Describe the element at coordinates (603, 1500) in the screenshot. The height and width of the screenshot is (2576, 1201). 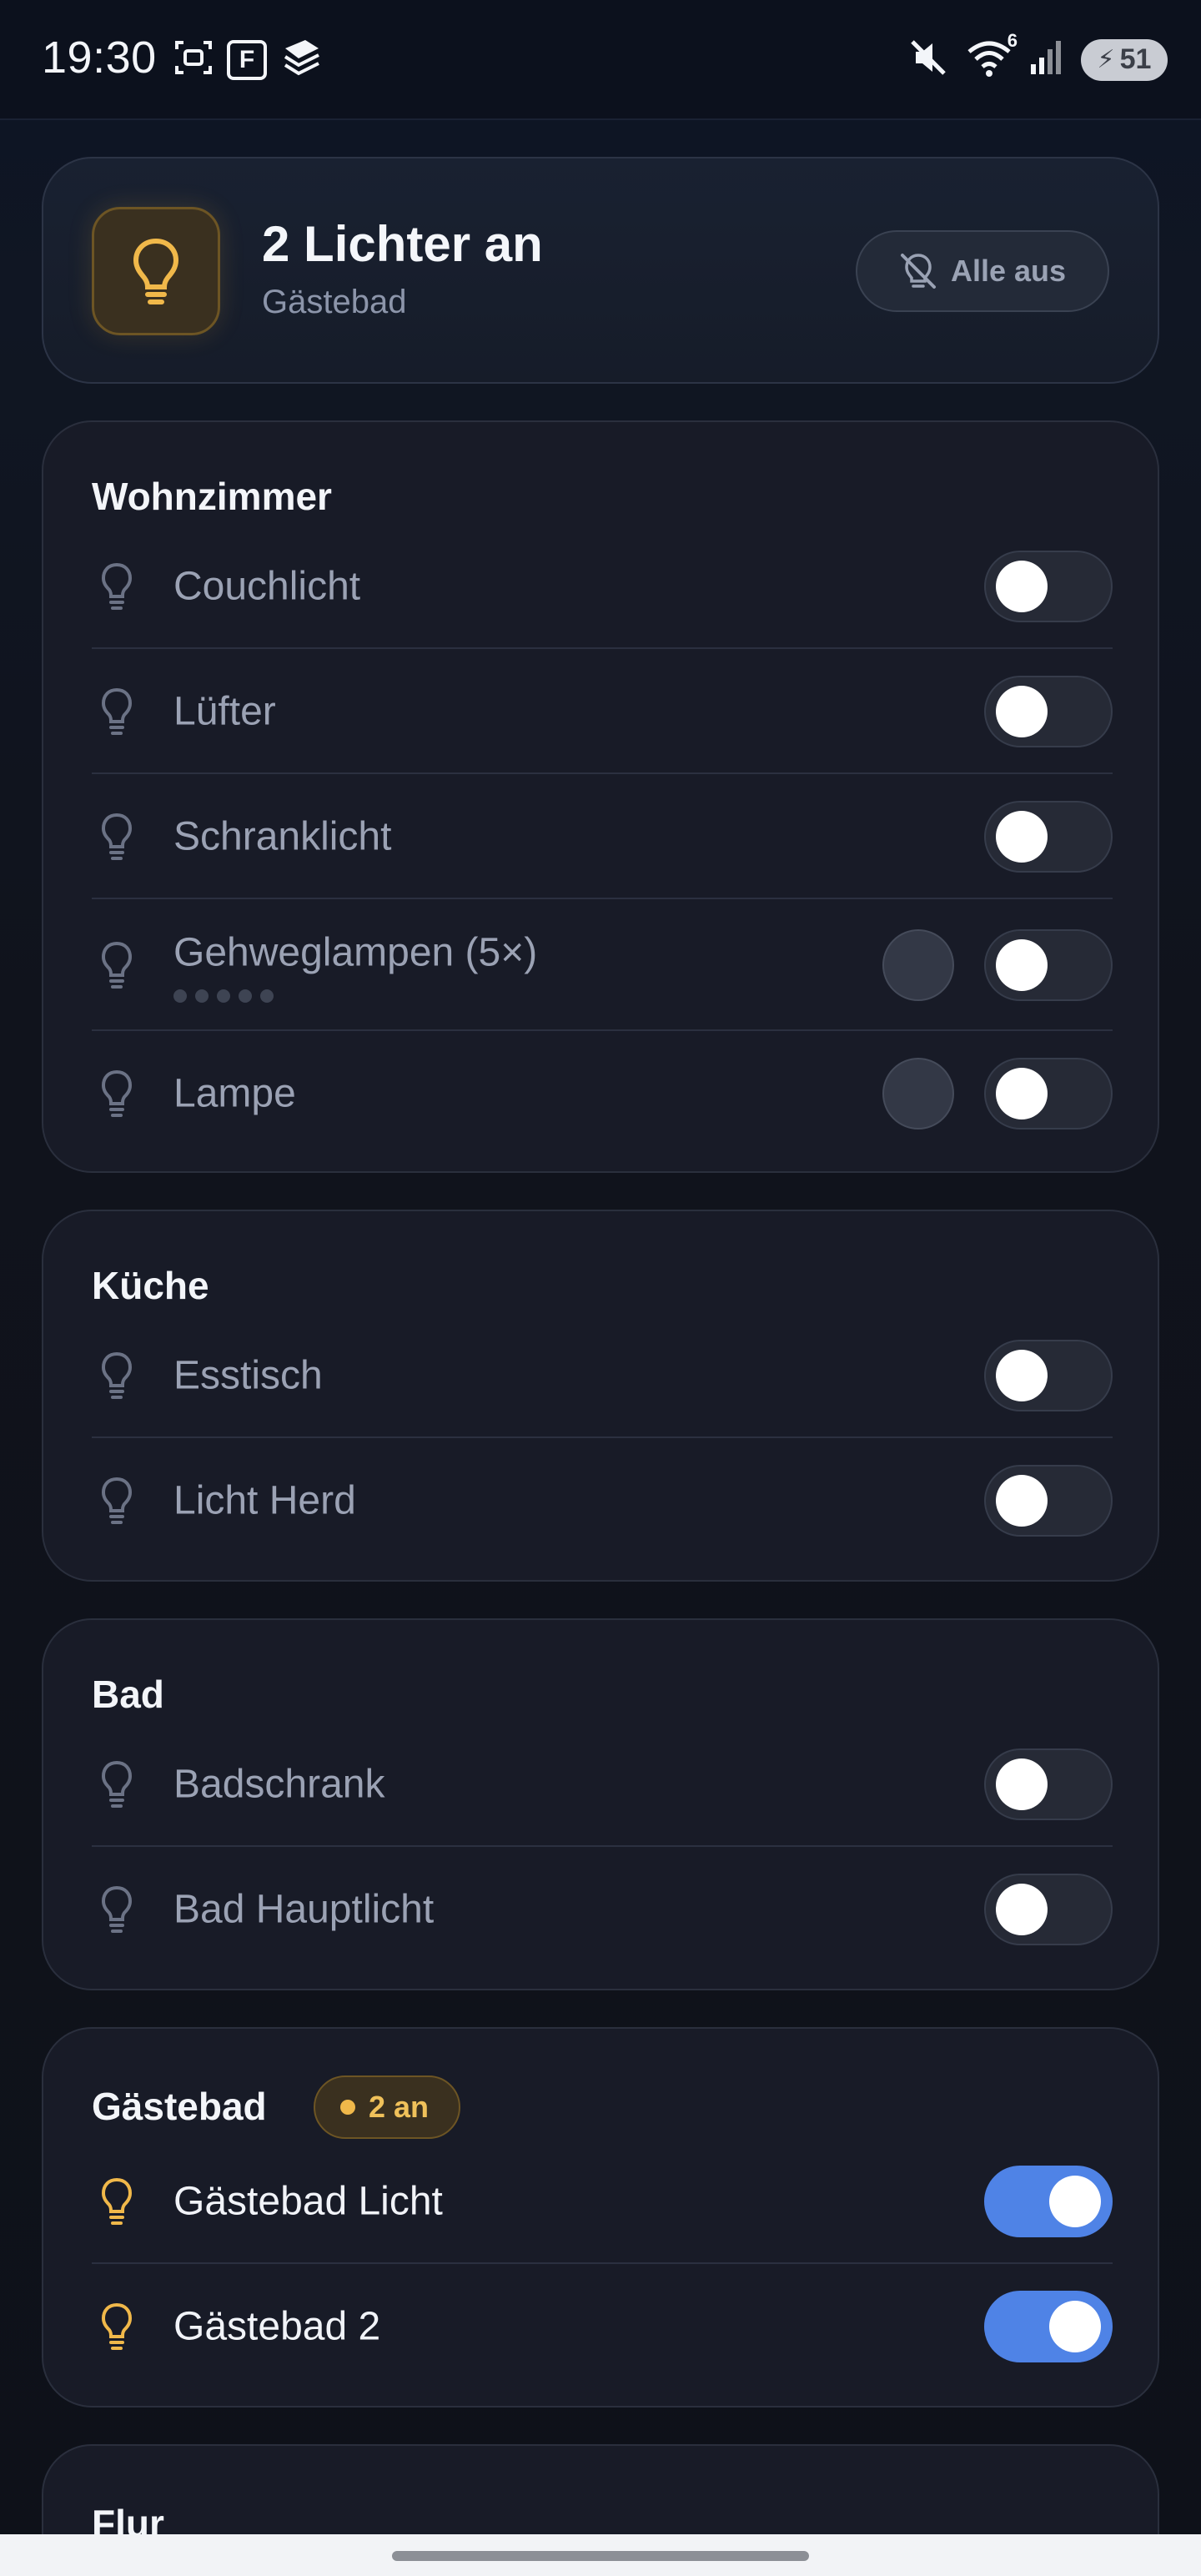
I see `light-row: Licht Herd` at that location.